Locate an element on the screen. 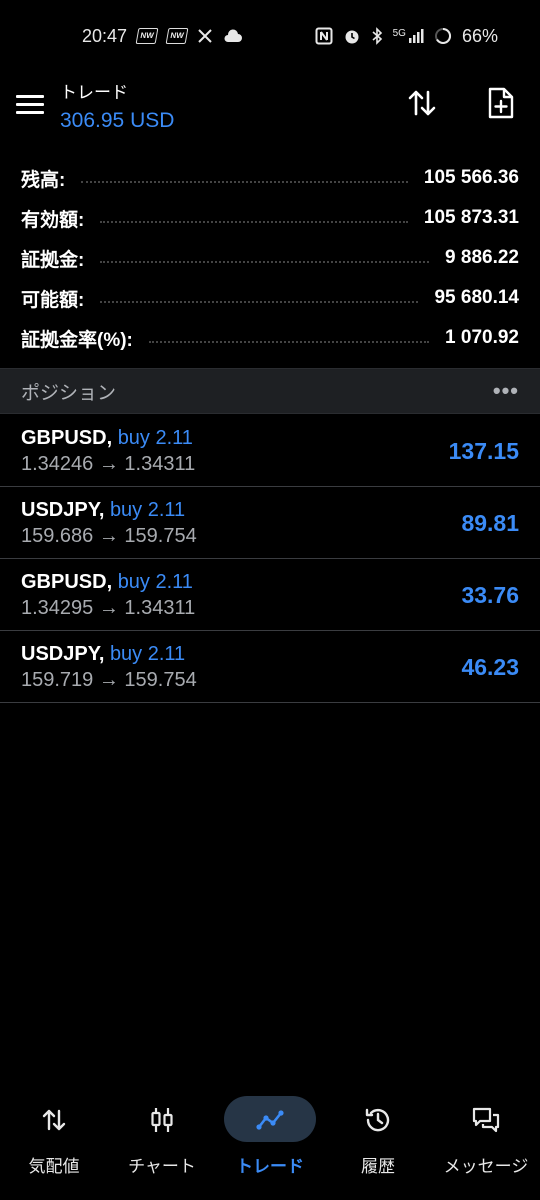 The image size is (540, 1200). nav-trade: トレード is located at coordinates (270, 1133).